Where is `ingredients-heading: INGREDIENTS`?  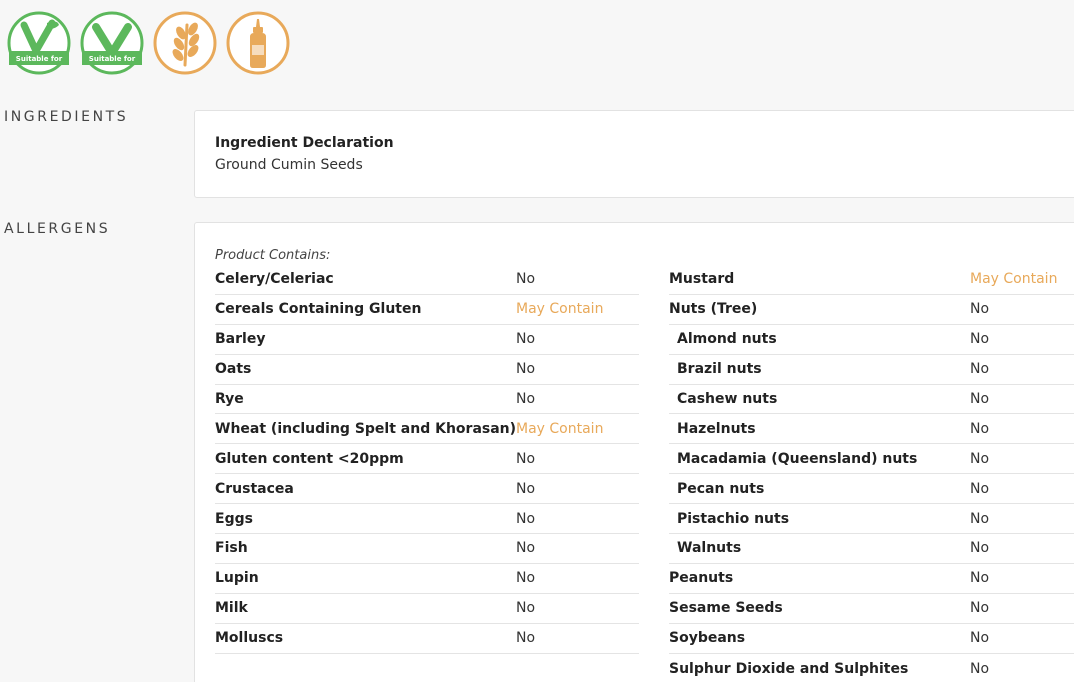 ingredients-heading: INGREDIENTS is located at coordinates (66, 117).